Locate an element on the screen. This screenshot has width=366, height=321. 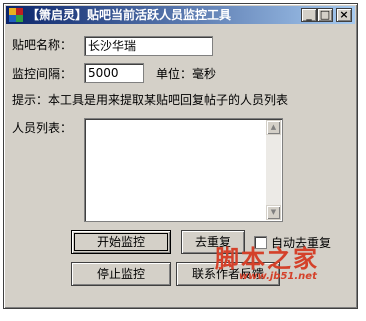
dedupe-button: 去重复 is located at coordinates (213, 242).